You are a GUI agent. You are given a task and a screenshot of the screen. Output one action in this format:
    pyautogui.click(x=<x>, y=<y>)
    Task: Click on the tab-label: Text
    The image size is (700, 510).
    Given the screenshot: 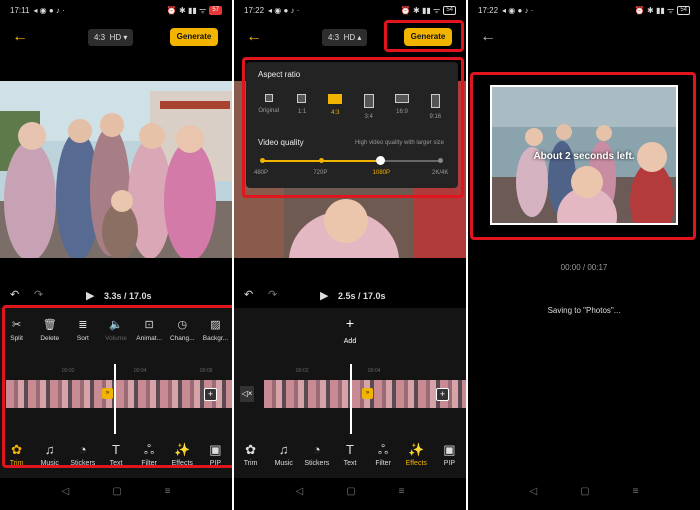 What is the action you would take?
    pyautogui.click(x=350, y=463)
    